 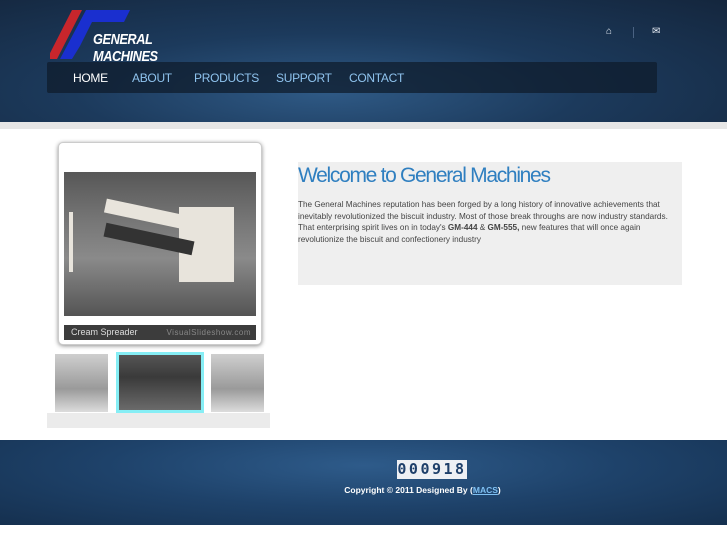 I want to click on nav-contact: CONTACT, so click(x=376, y=78).